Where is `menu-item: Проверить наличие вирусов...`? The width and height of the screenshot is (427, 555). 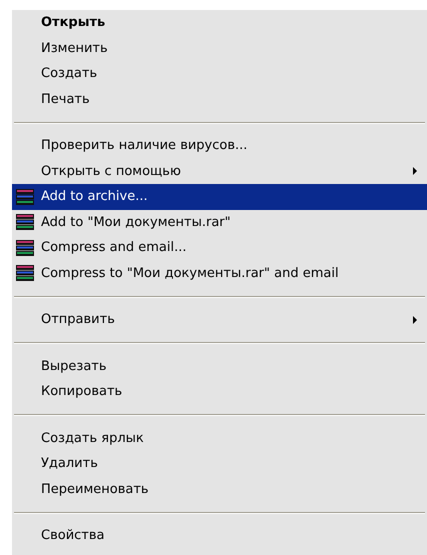
menu-item: Проверить наличие вирусов... is located at coordinates (219, 145).